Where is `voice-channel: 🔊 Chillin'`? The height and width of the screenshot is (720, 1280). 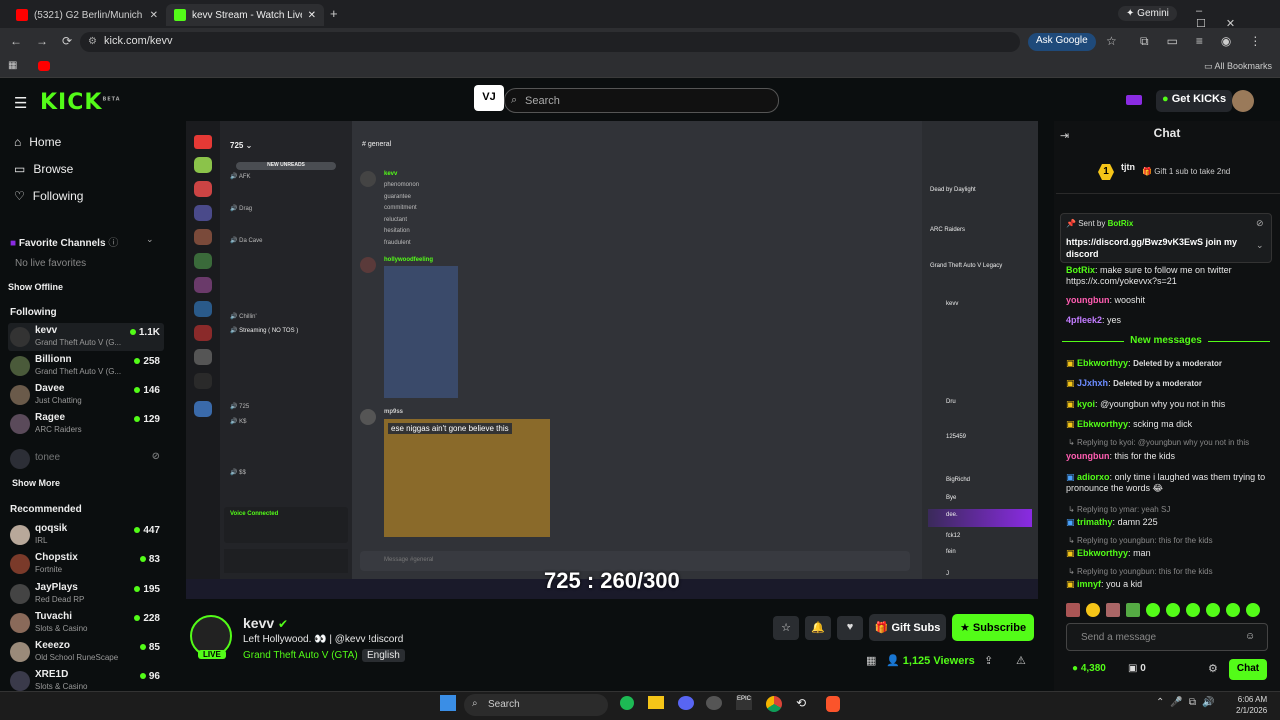
voice-channel: 🔊 Chillin' is located at coordinates (243, 316).